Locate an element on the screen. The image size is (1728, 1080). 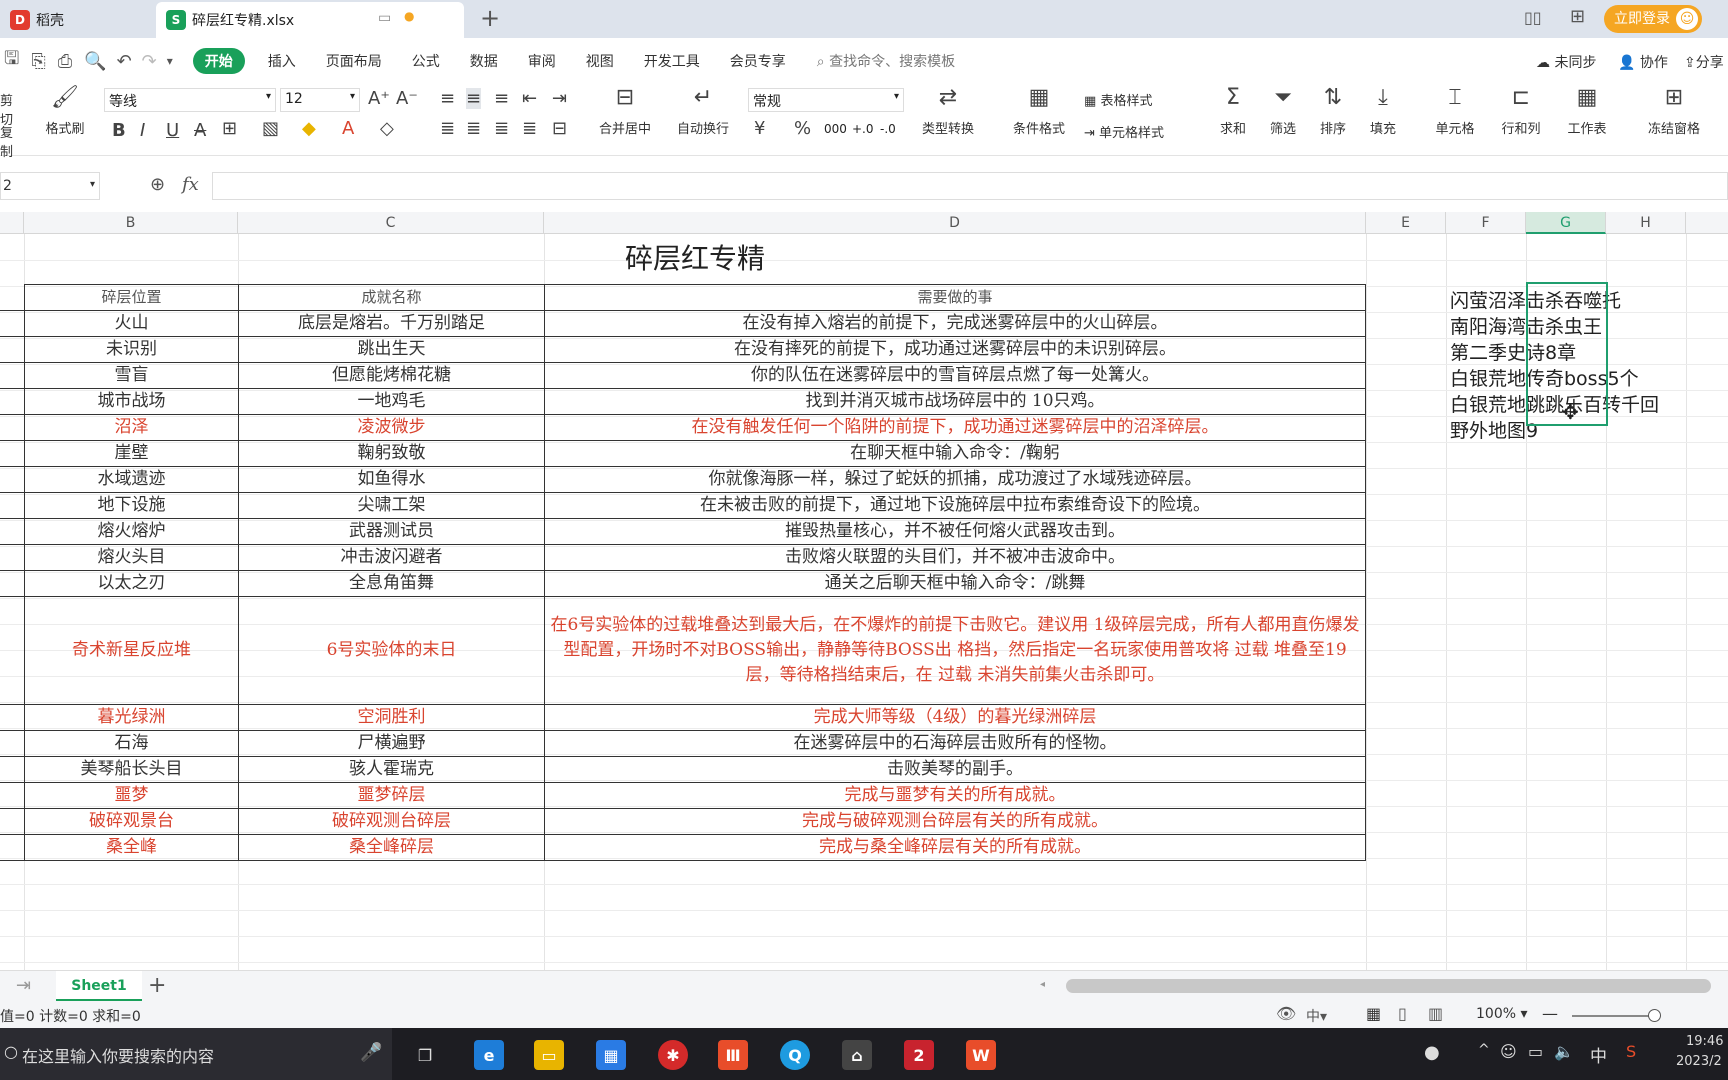
zoom-level: 100% ▾ is located at coordinates (1502, 1014).